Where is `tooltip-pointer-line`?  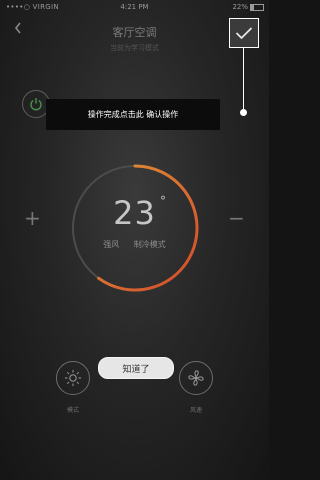
tooltip-pointer-line is located at coordinates (243, 79).